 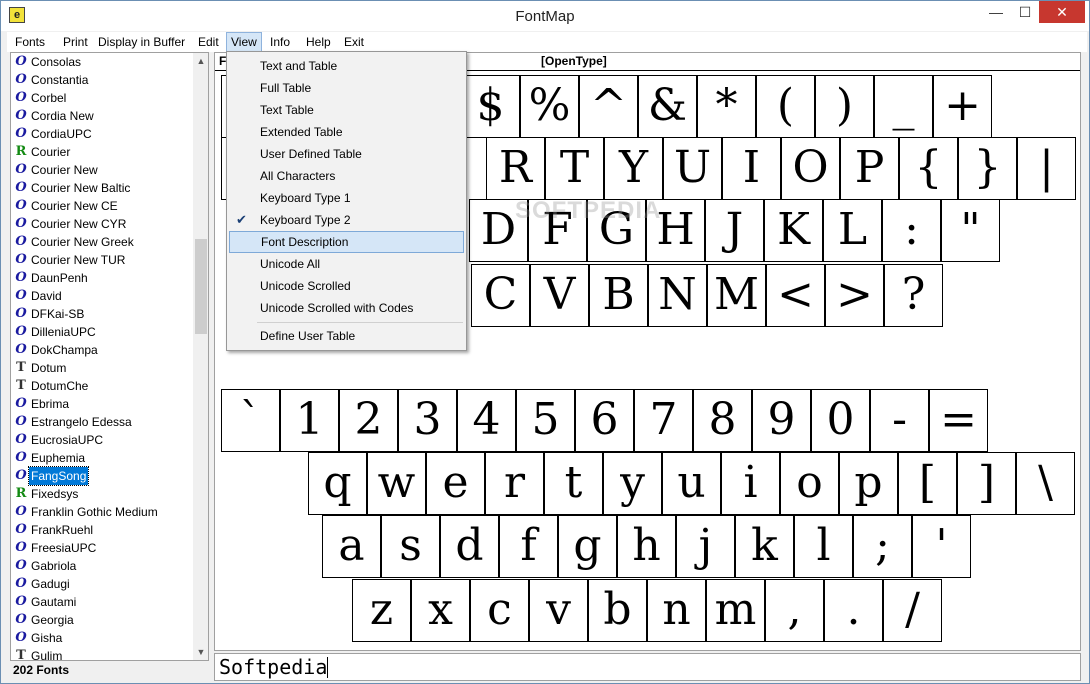 I want to click on keyboard-key: C, so click(x=500, y=295).